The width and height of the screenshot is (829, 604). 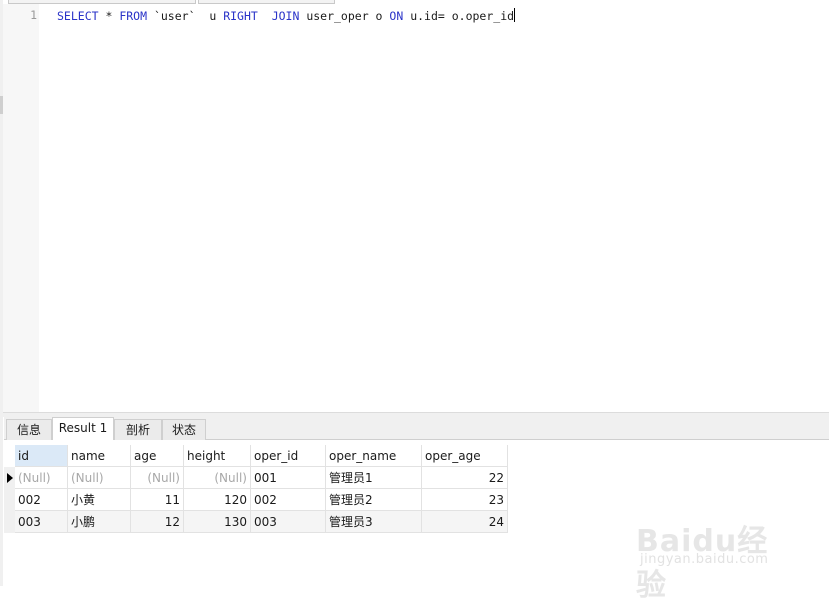 What do you see at coordinates (9, 452) in the screenshot?
I see `header-corner` at bounding box center [9, 452].